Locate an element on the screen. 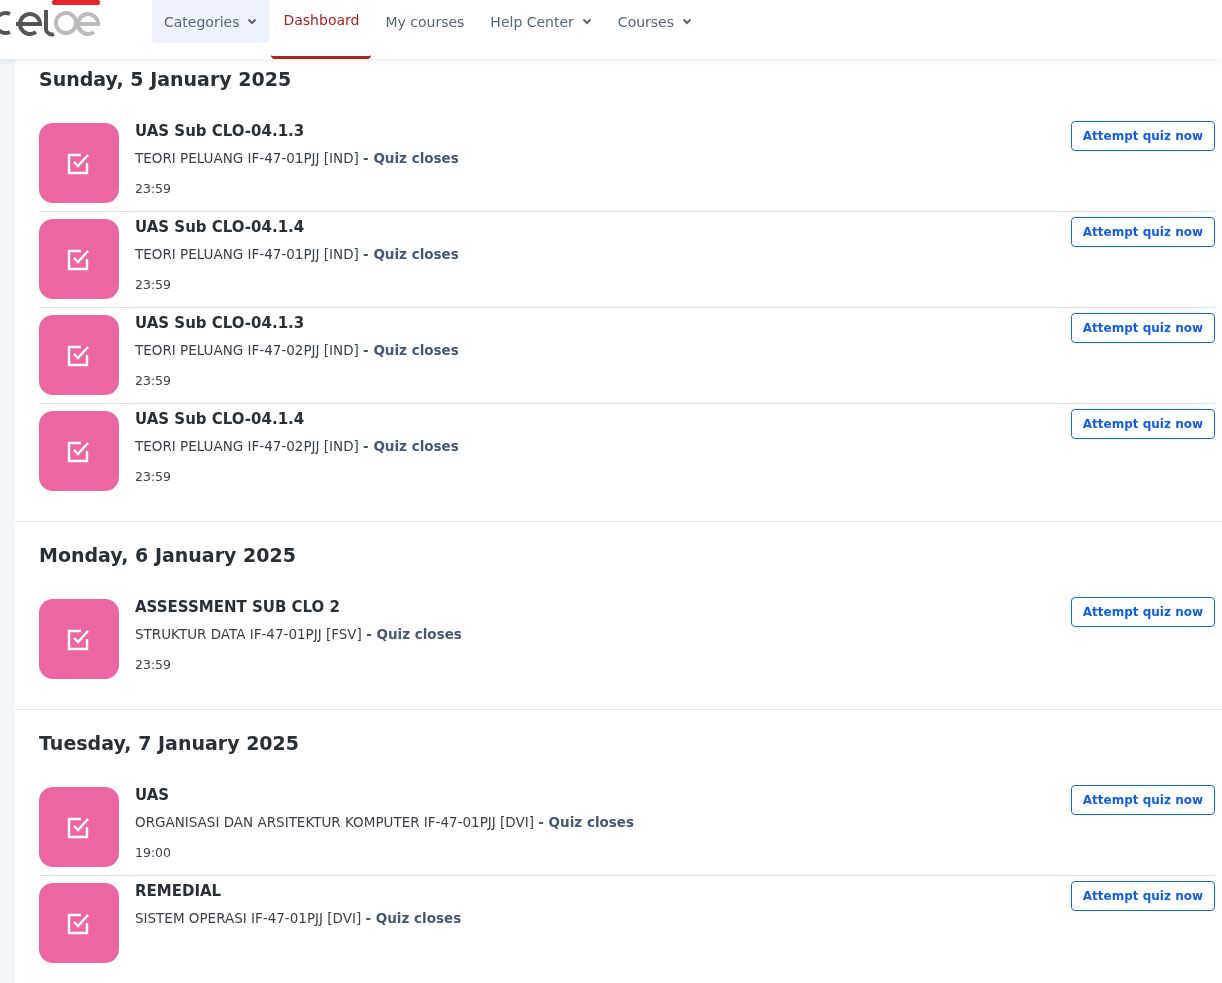 Image resolution: width=1222 pixels, height=983 pixels. date-heading: Tuesday, 7 January 2025 is located at coordinates (170, 743).